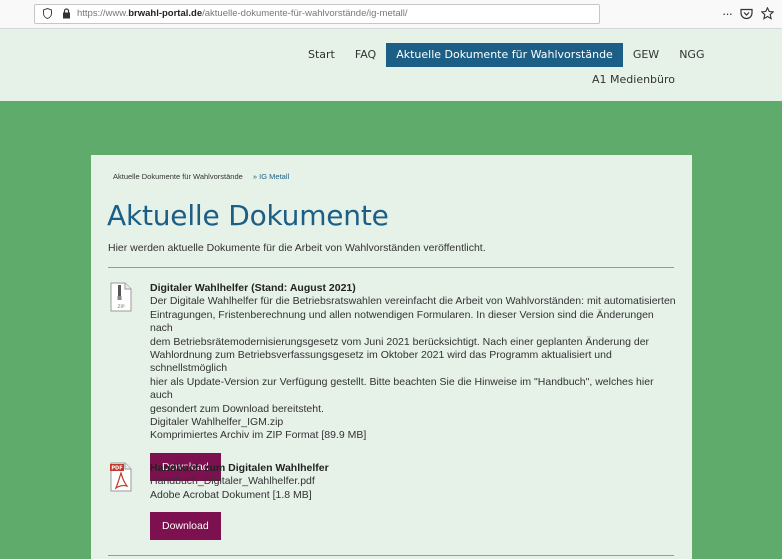 This screenshot has width=782, height=559. Describe the element at coordinates (321, 55) in the screenshot. I see `nav-item-start: Start` at that location.